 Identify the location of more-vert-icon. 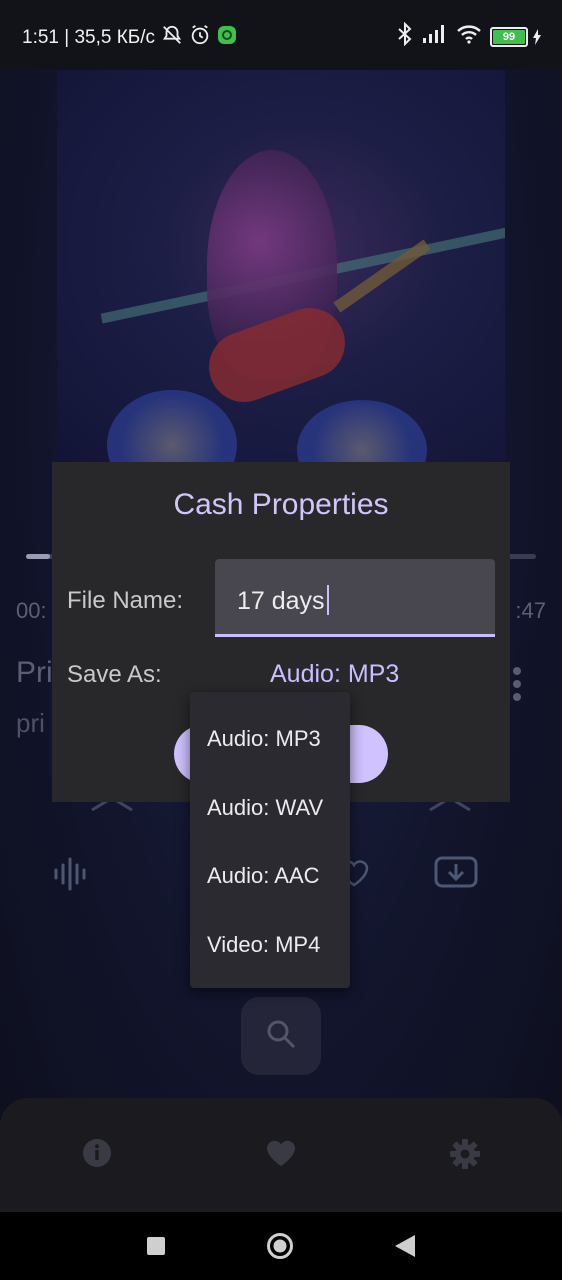
(517, 684).